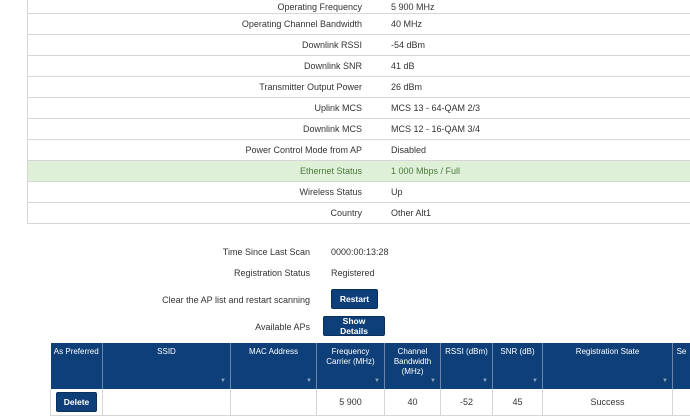 Image resolution: width=690 pixels, height=416 pixels. I want to click on status-value: MCS 13 - 64-QAM 2/3, so click(426, 108).